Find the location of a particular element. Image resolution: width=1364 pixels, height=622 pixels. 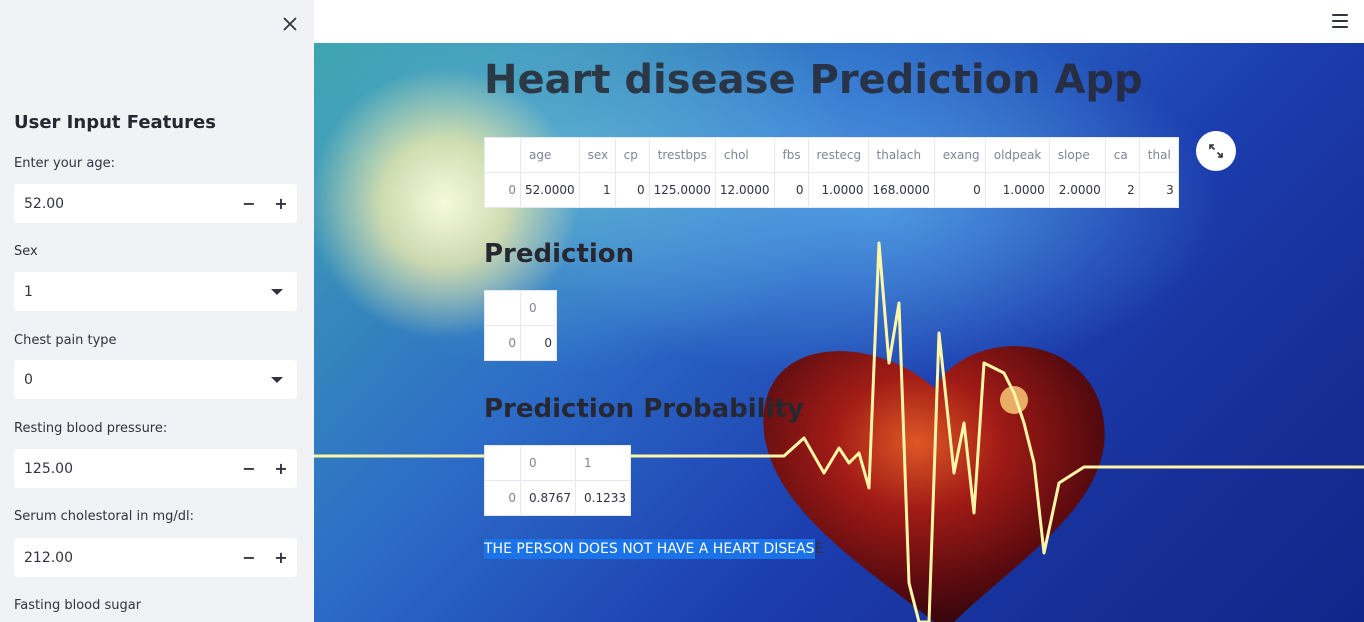

table-row: 0 0.8767 0.1233 is located at coordinates (557, 498).